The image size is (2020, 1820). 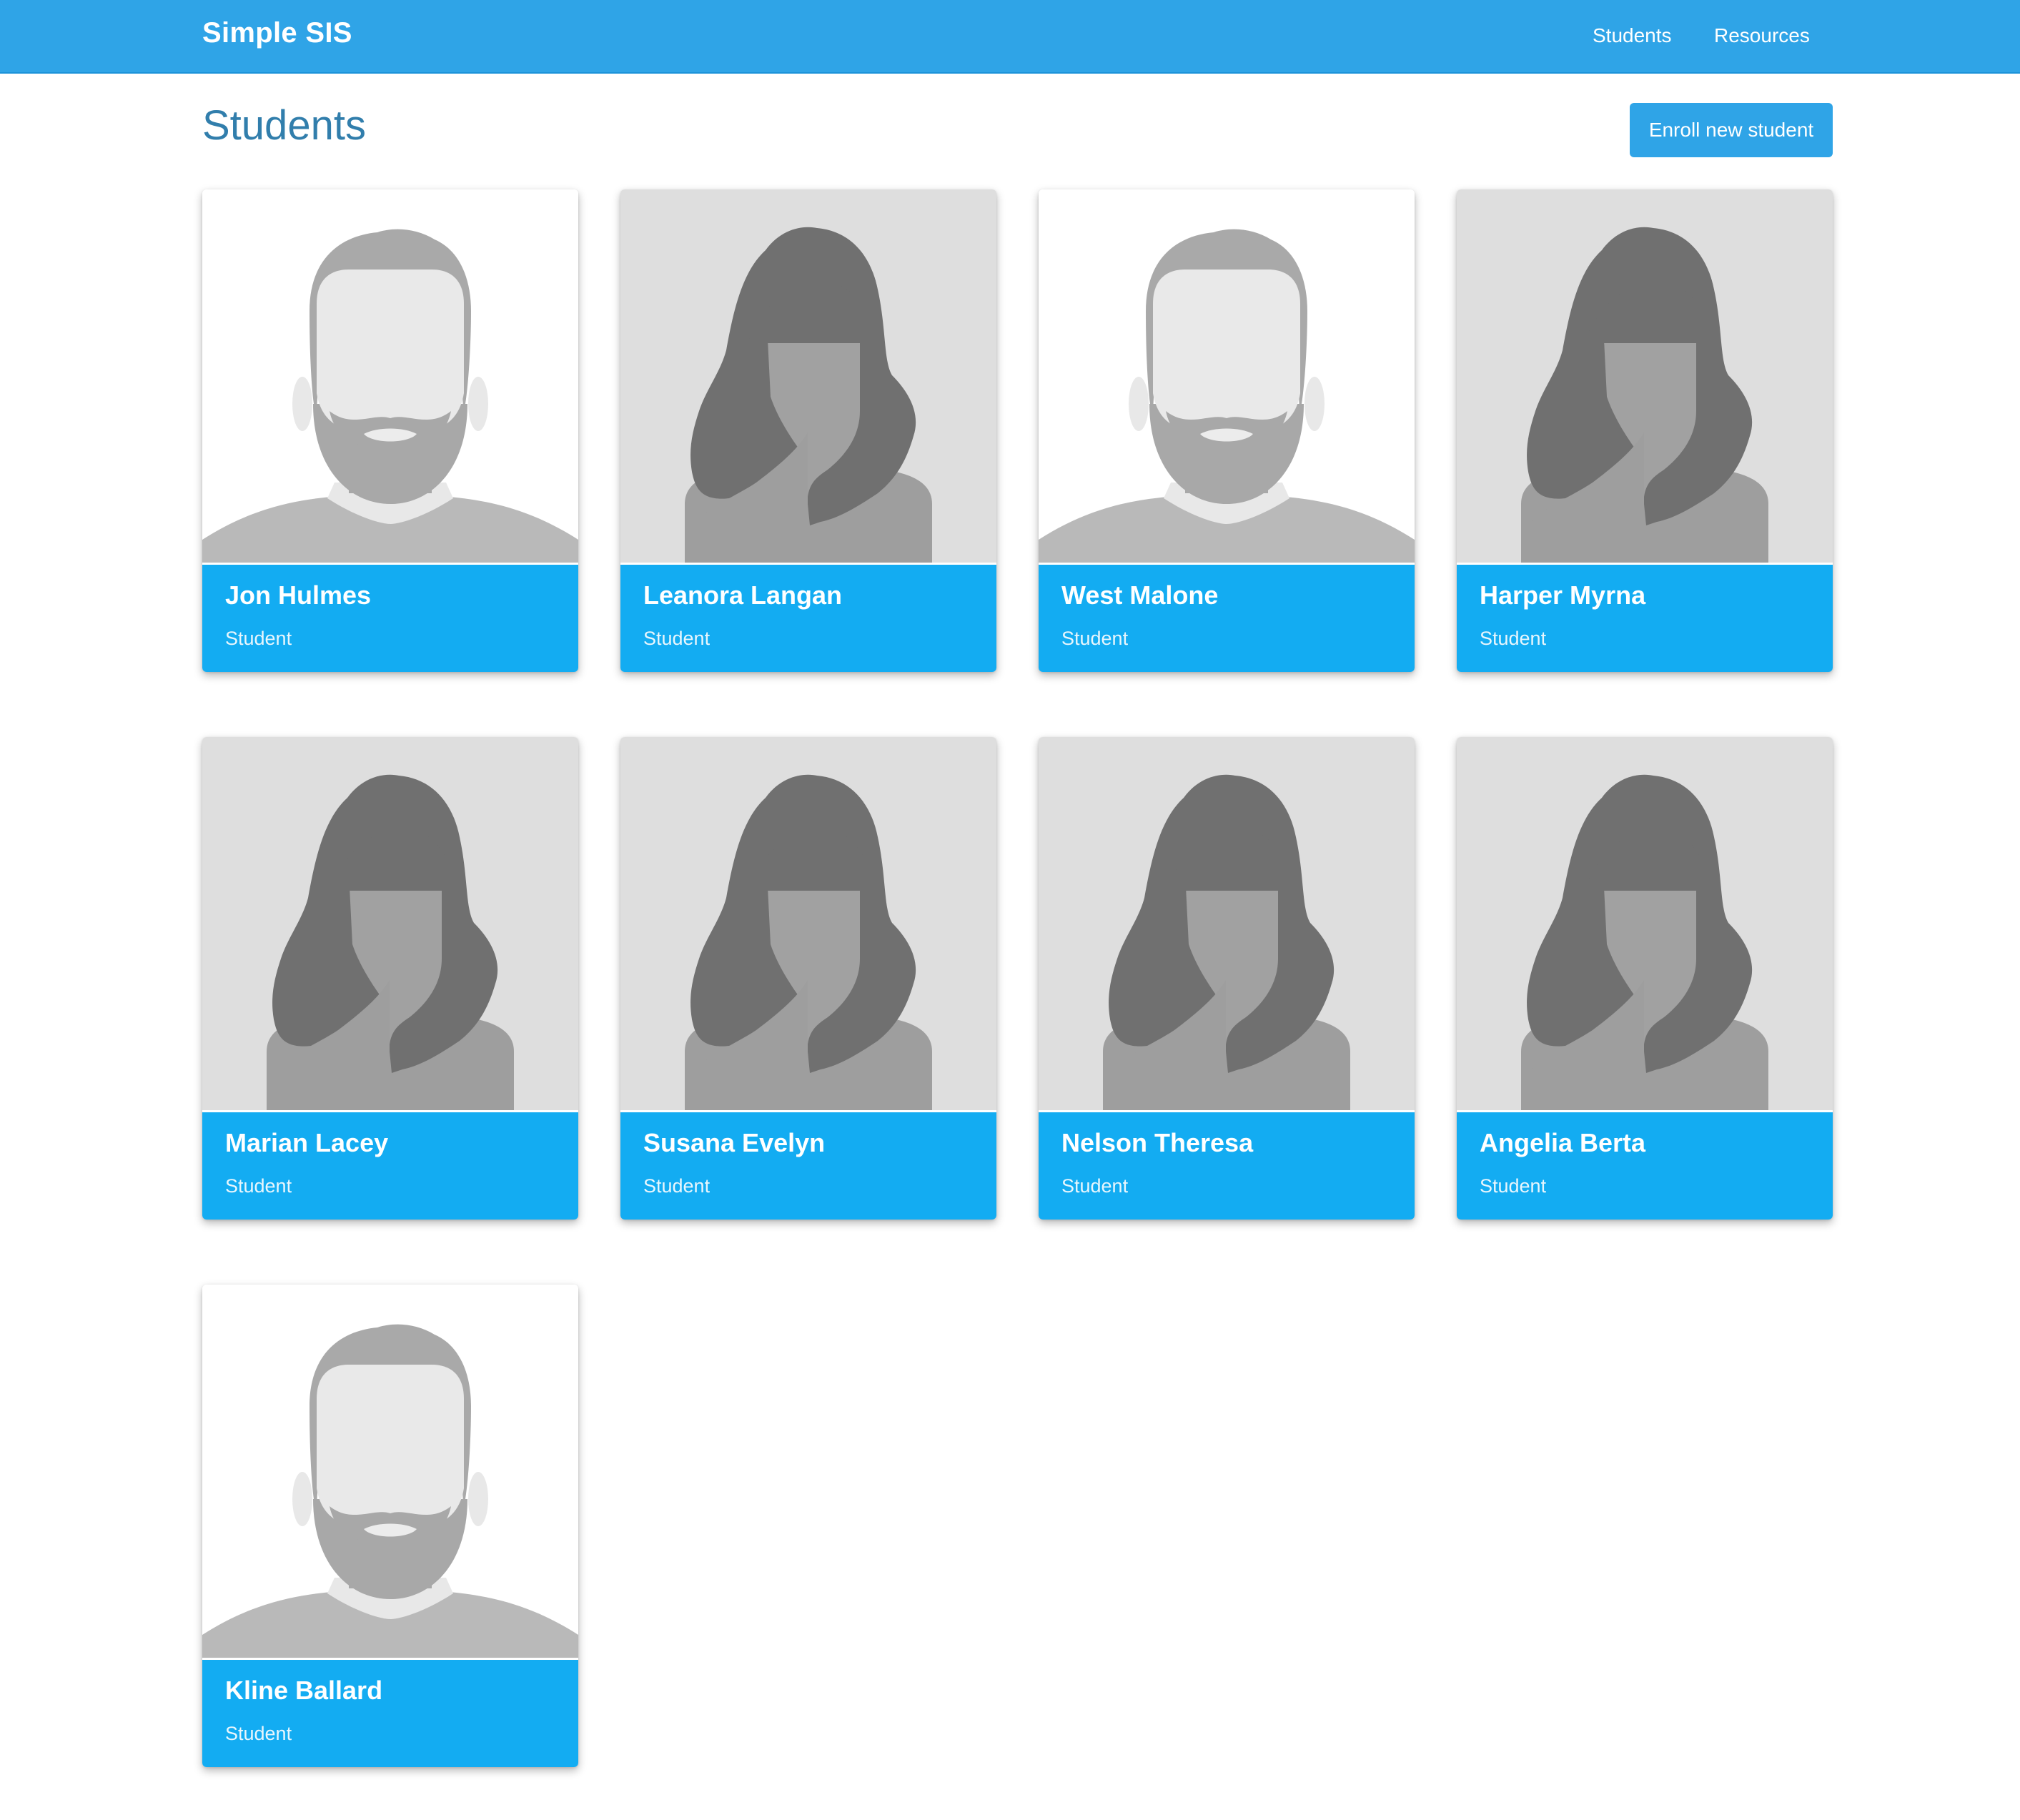 I want to click on student-card-caption: Marian Lacey Student, so click(x=390, y=1166).